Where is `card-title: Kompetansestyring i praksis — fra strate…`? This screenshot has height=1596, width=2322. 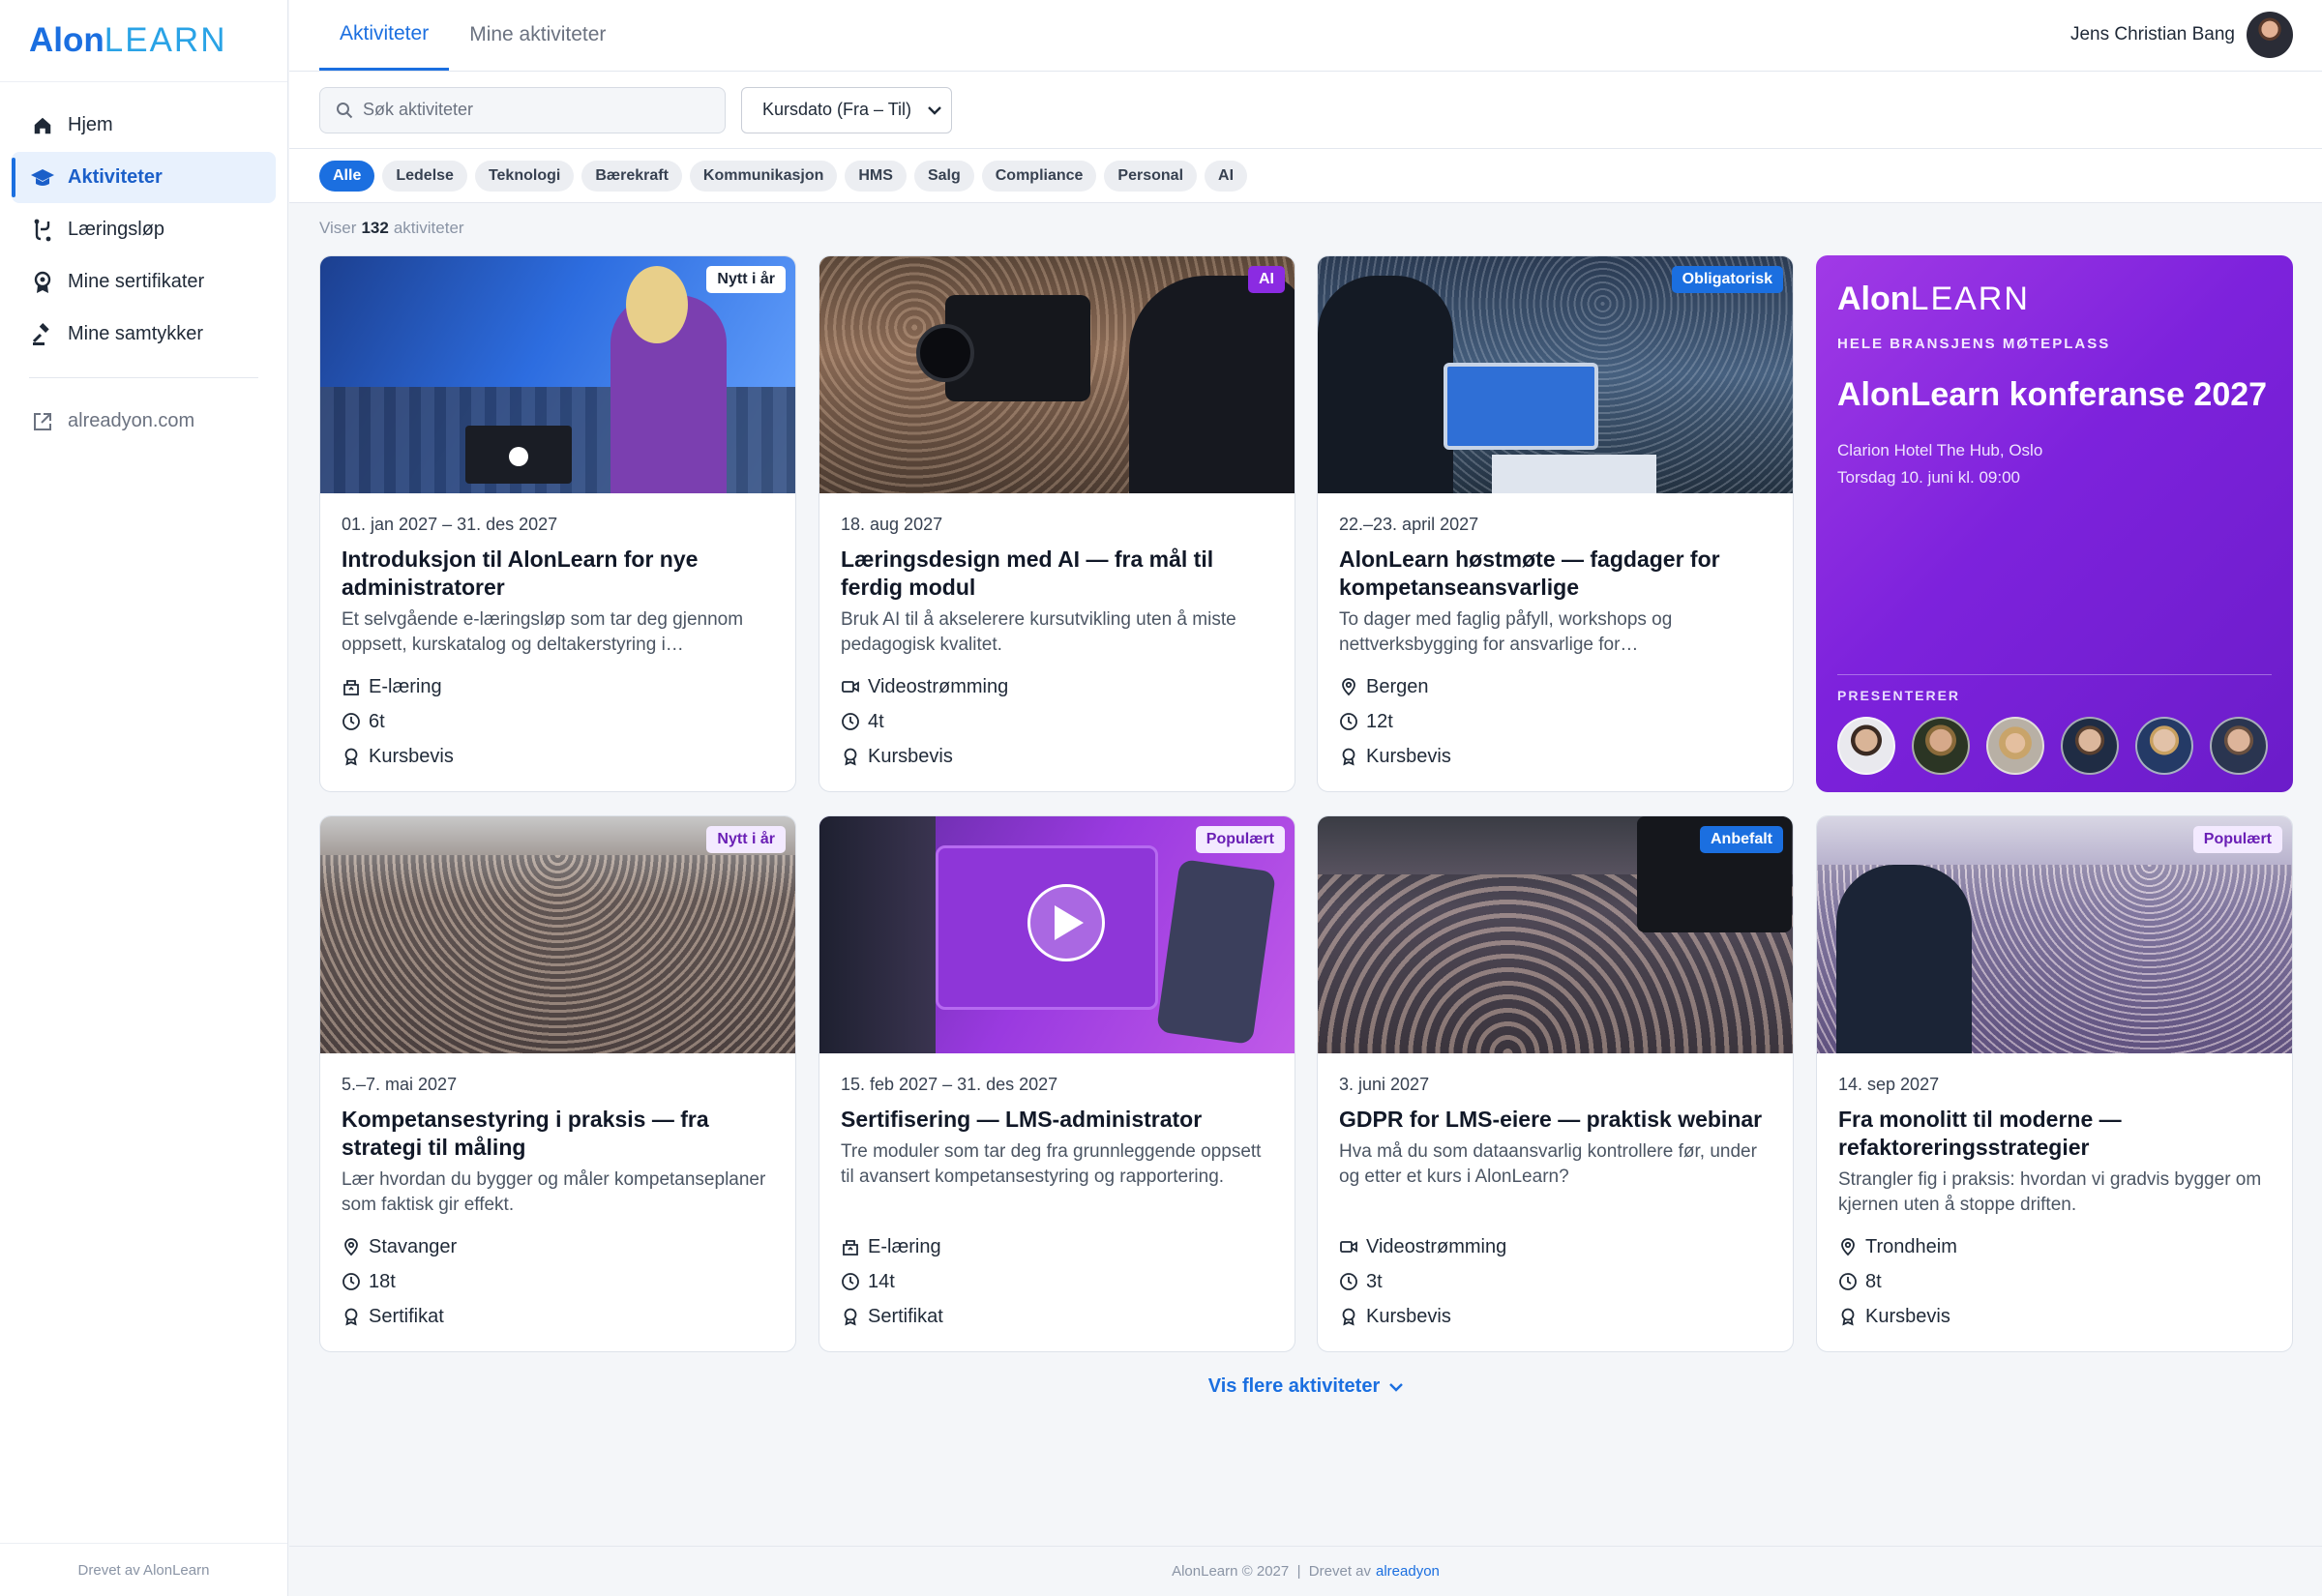 card-title: Kompetansestyring i praksis — fra strate… is located at coordinates (558, 1134).